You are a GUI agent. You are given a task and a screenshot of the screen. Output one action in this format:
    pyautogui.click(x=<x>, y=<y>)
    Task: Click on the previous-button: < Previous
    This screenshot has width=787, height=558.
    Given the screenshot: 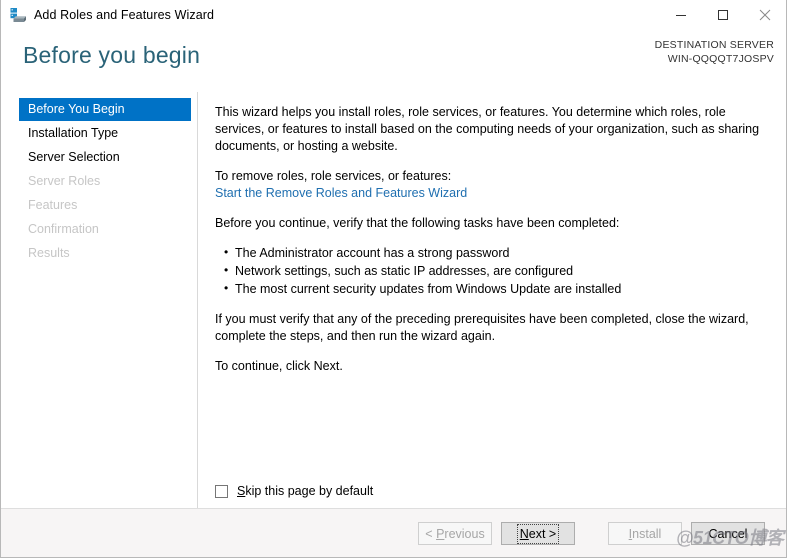 What is the action you would take?
    pyautogui.click(x=455, y=533)
    